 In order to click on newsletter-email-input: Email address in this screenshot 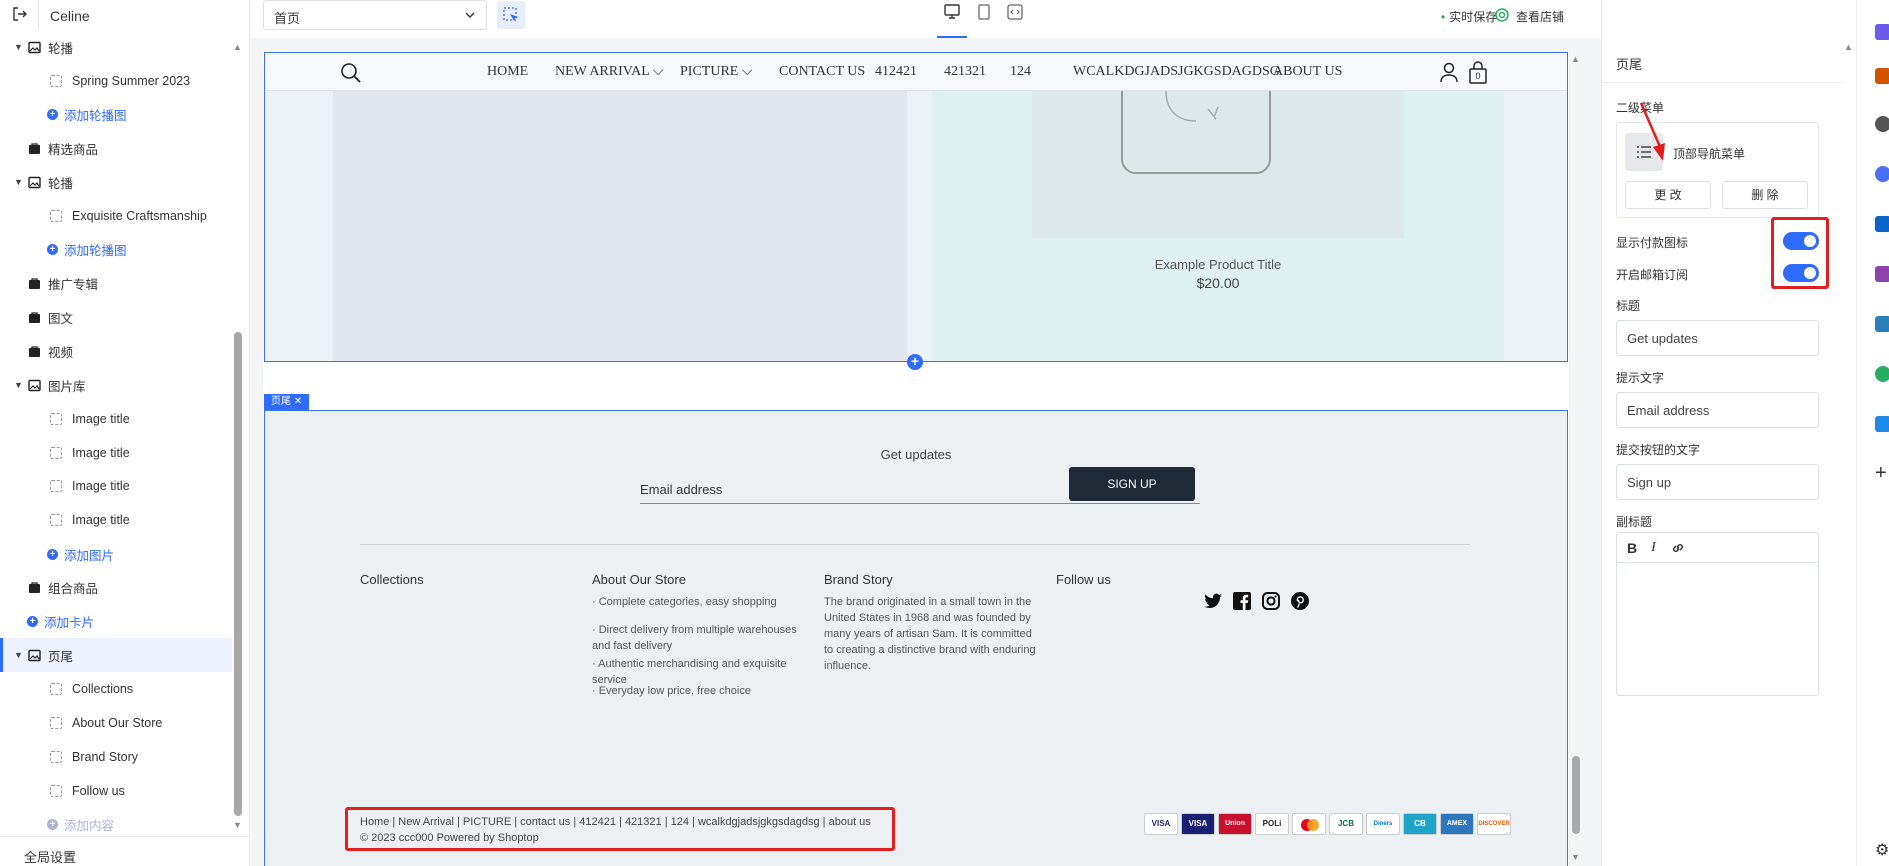, I will do `click(681, 489)`.